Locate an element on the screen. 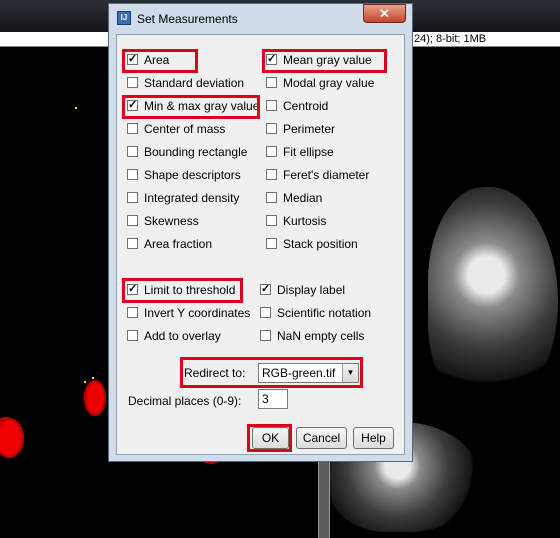 This screenshot has height=538, width=560. close-icon: ✕ is located at coordinates (384, 13).